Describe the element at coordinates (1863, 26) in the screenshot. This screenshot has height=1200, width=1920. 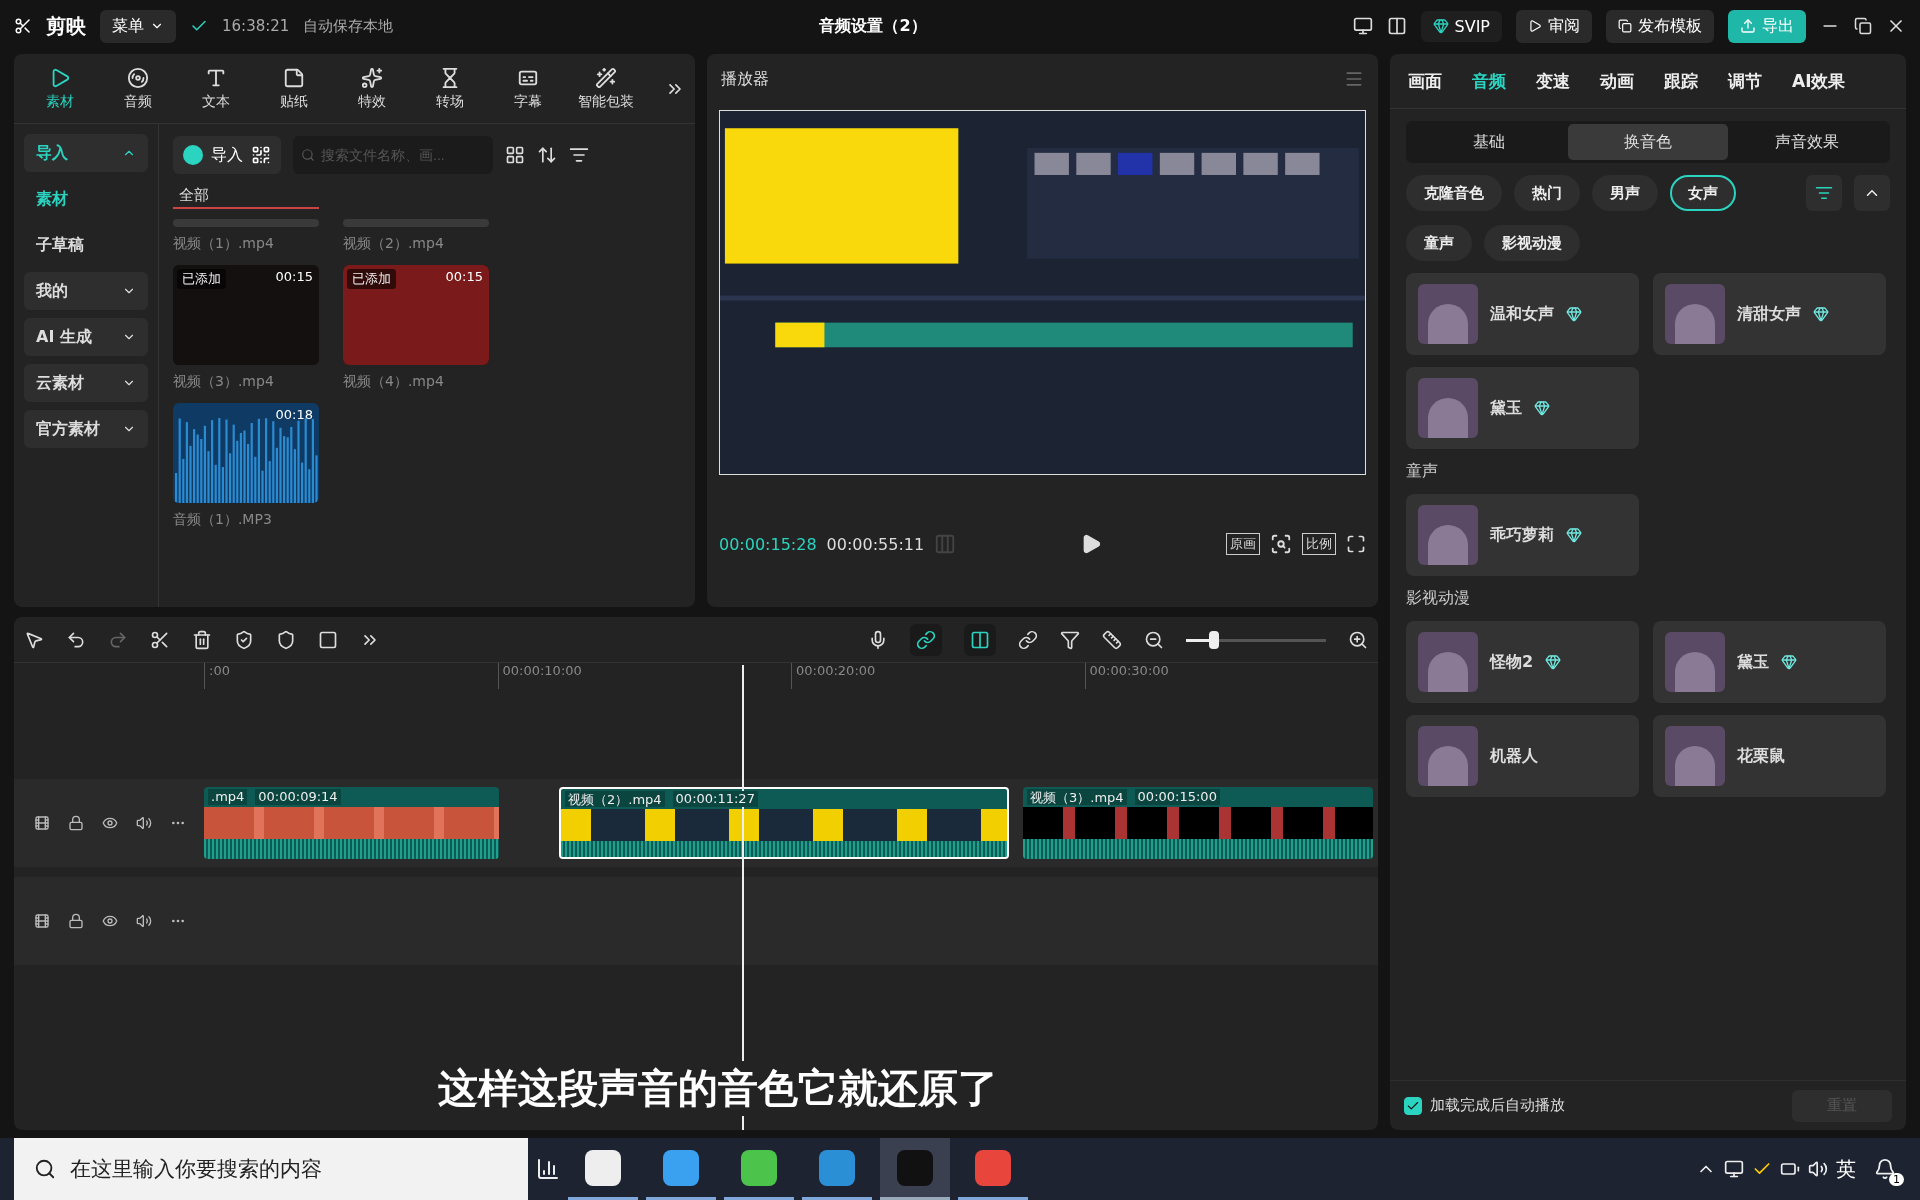
I see `restore-icon` at that location.